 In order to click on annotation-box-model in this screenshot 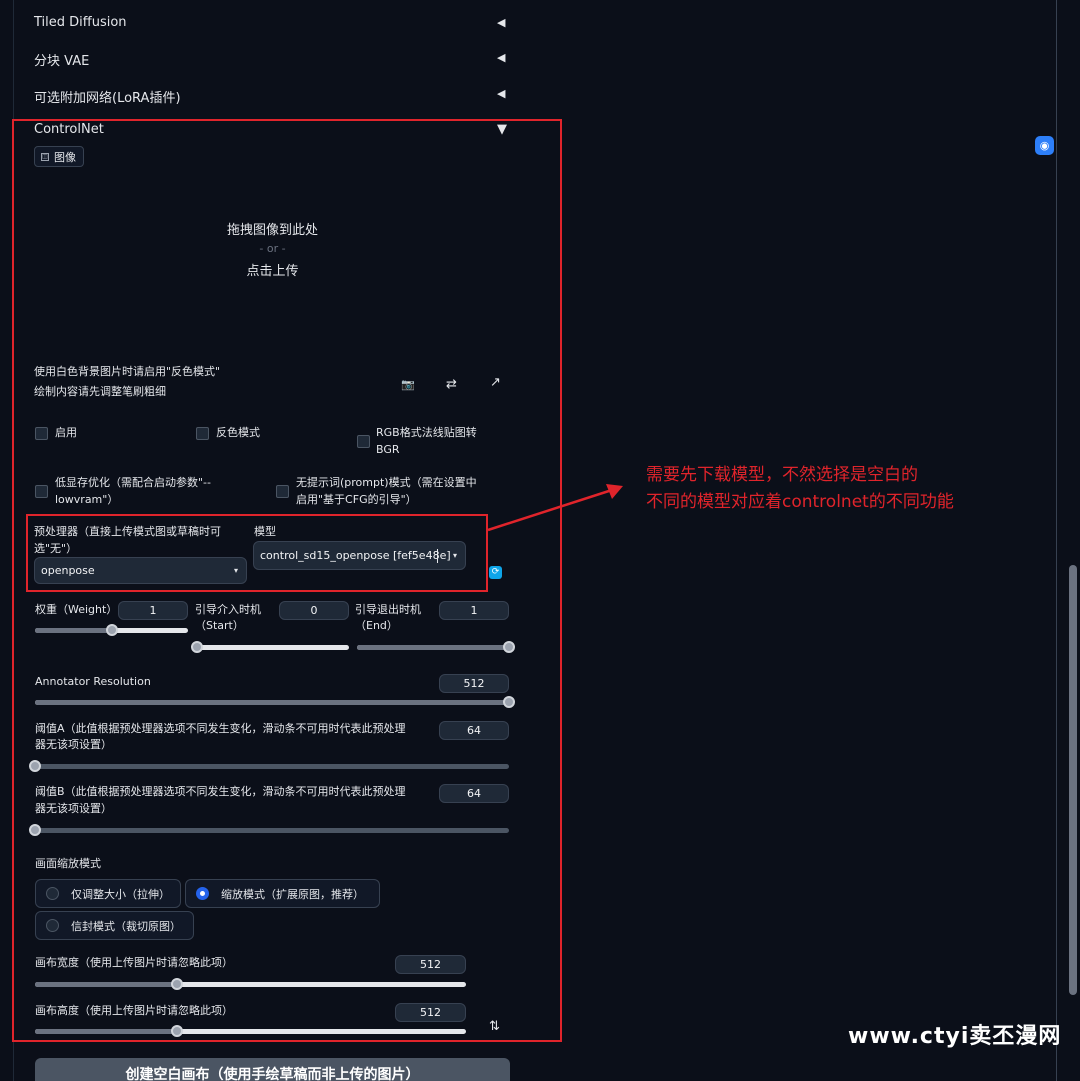, I will do `click(257, 553)`.